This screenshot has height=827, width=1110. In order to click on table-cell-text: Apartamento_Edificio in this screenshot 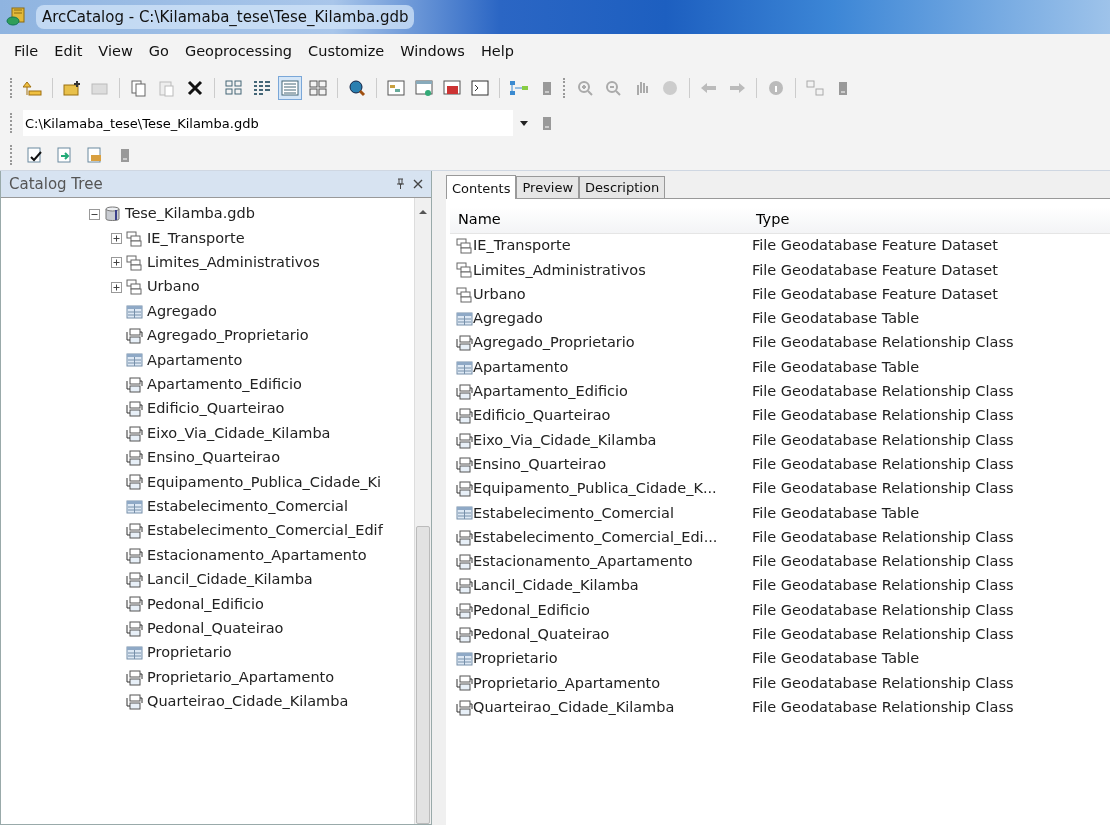, I will do `click(550, 392)`.